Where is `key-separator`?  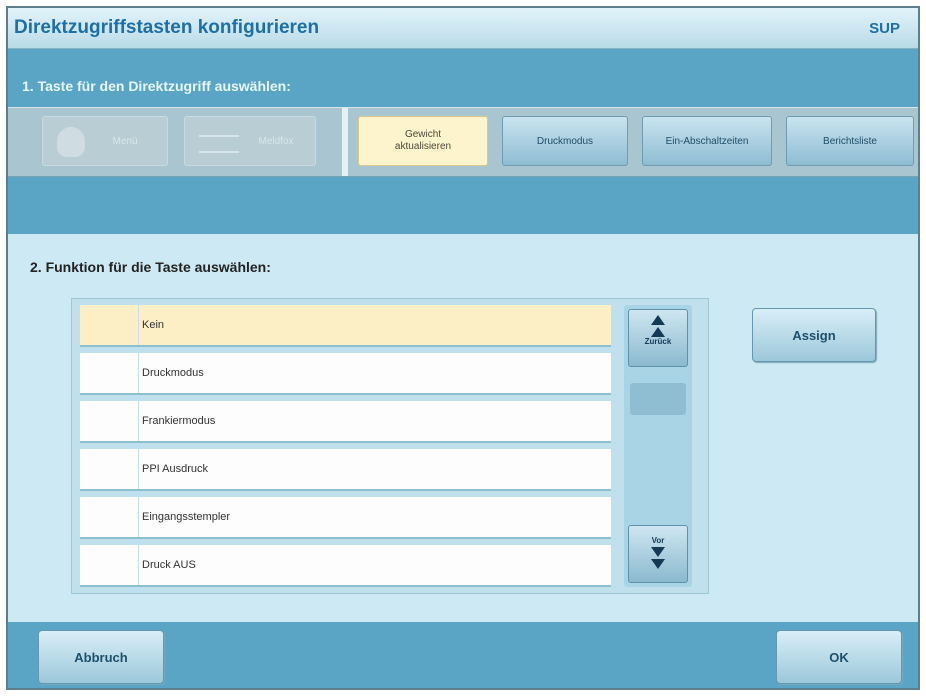
key-separator is located at coordinates (345, 142).